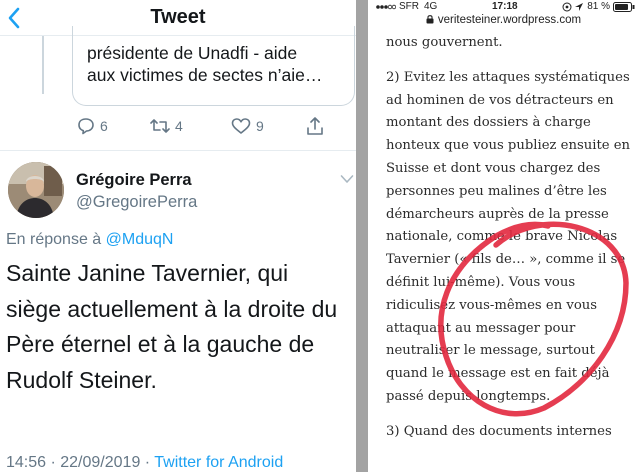 This screenshot has height=472, width=639. What do you see at coordinates (481, 328) in the screenshot?
I see `article-line: attaquant au messager pour` at bounding box center [481, 328].